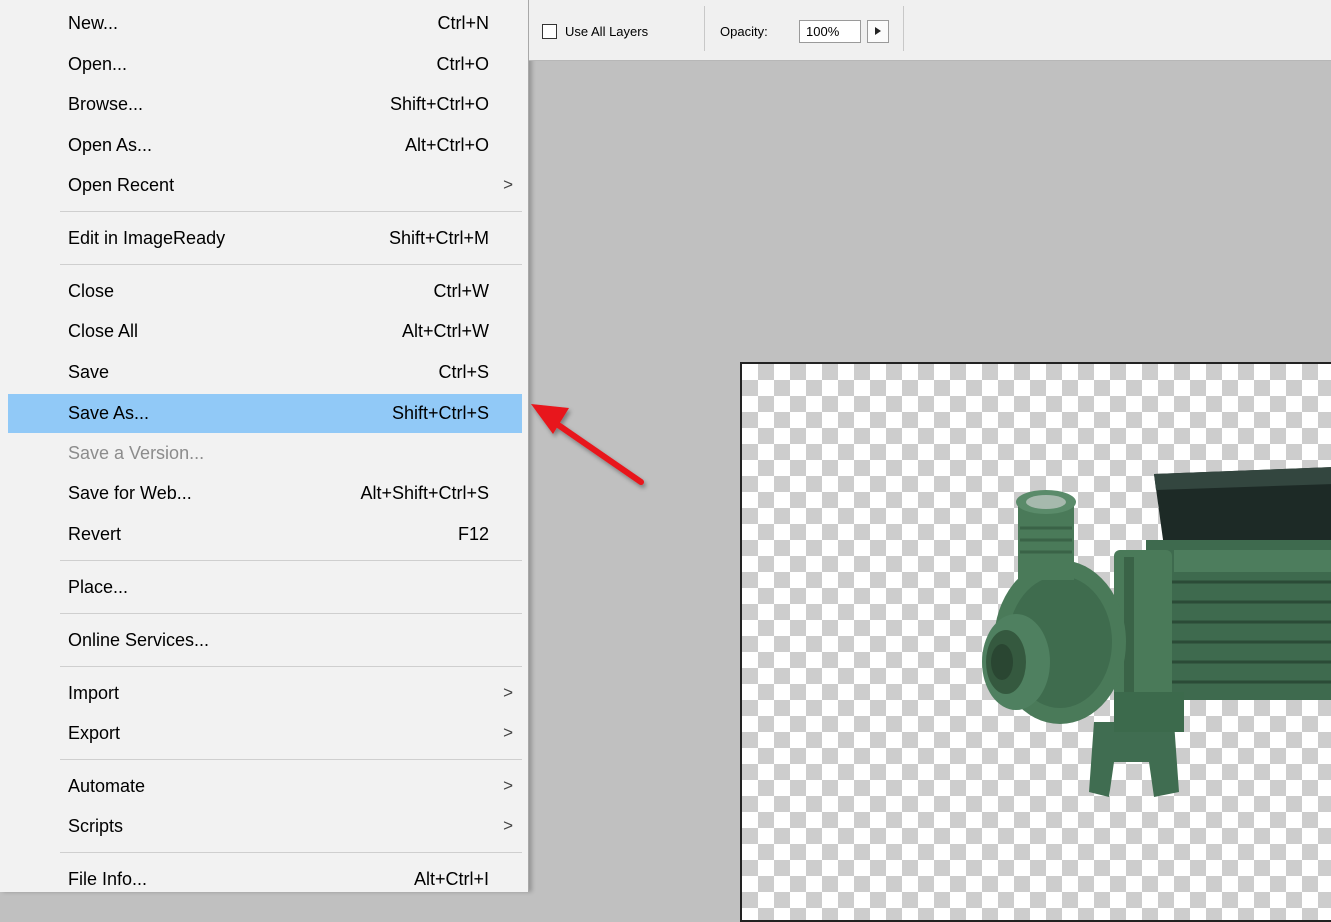 The height and width of the screenshot is (922, 1331). I want to click on menu-item-shortcut: Alt+Shift+Ctrl+S, so click(424, 493).